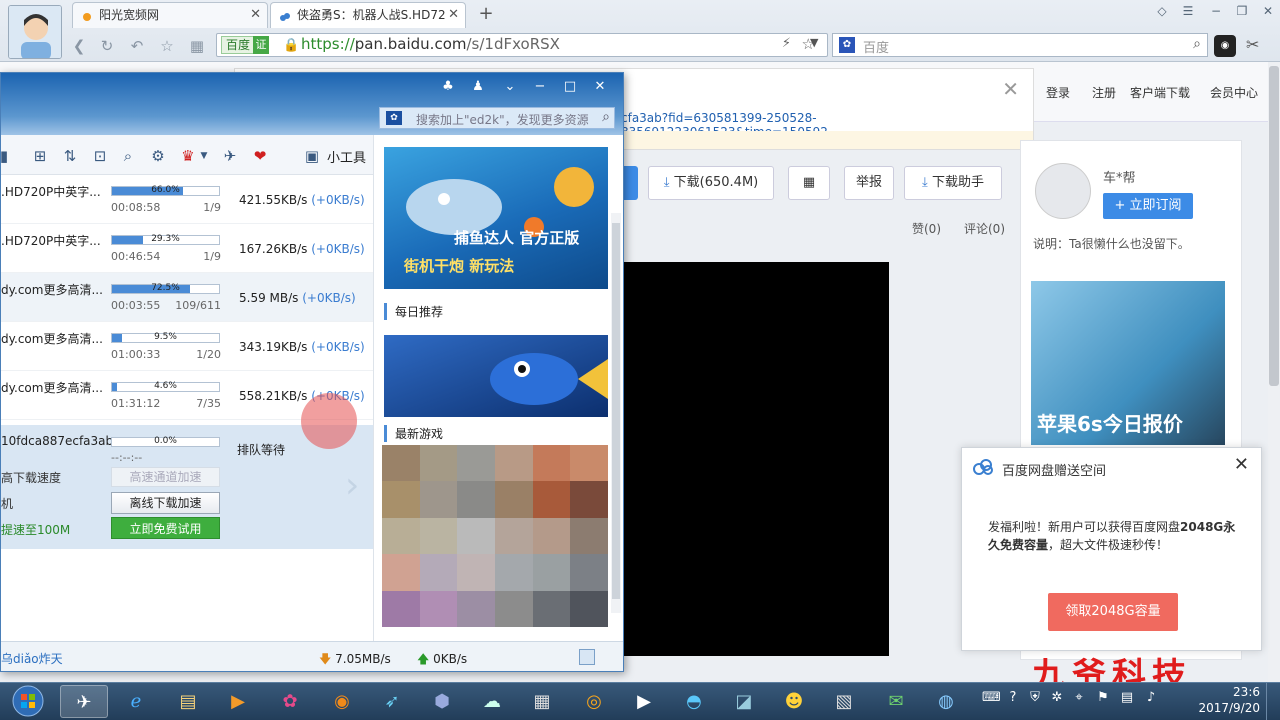 Image resolution: width=1280 pixels, height=720 pixels. I want to click on report-button: 举报, so click(869, 183).